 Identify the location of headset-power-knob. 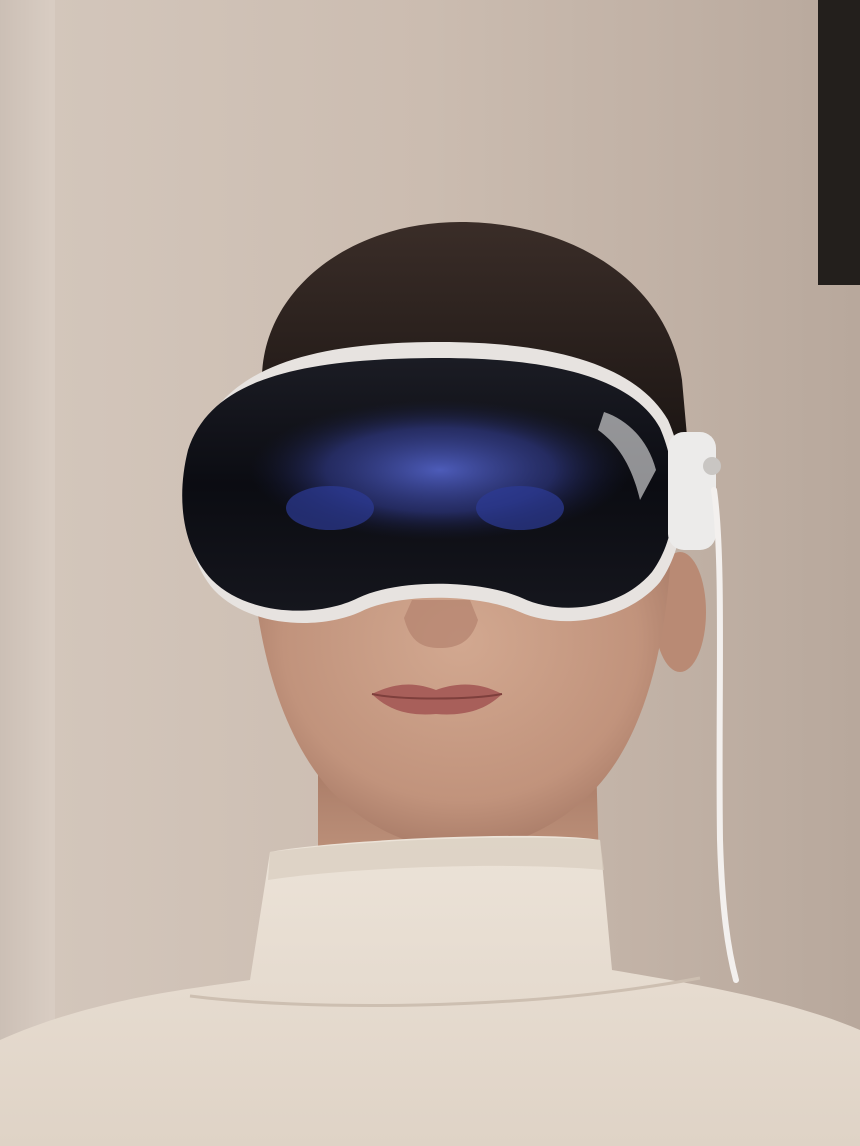
(712, 466).